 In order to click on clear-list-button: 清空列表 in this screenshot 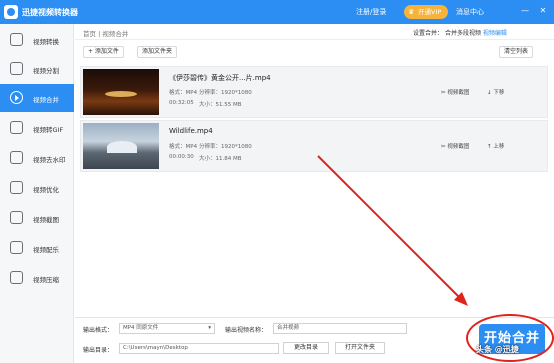, I will do `click(516, 52)`.